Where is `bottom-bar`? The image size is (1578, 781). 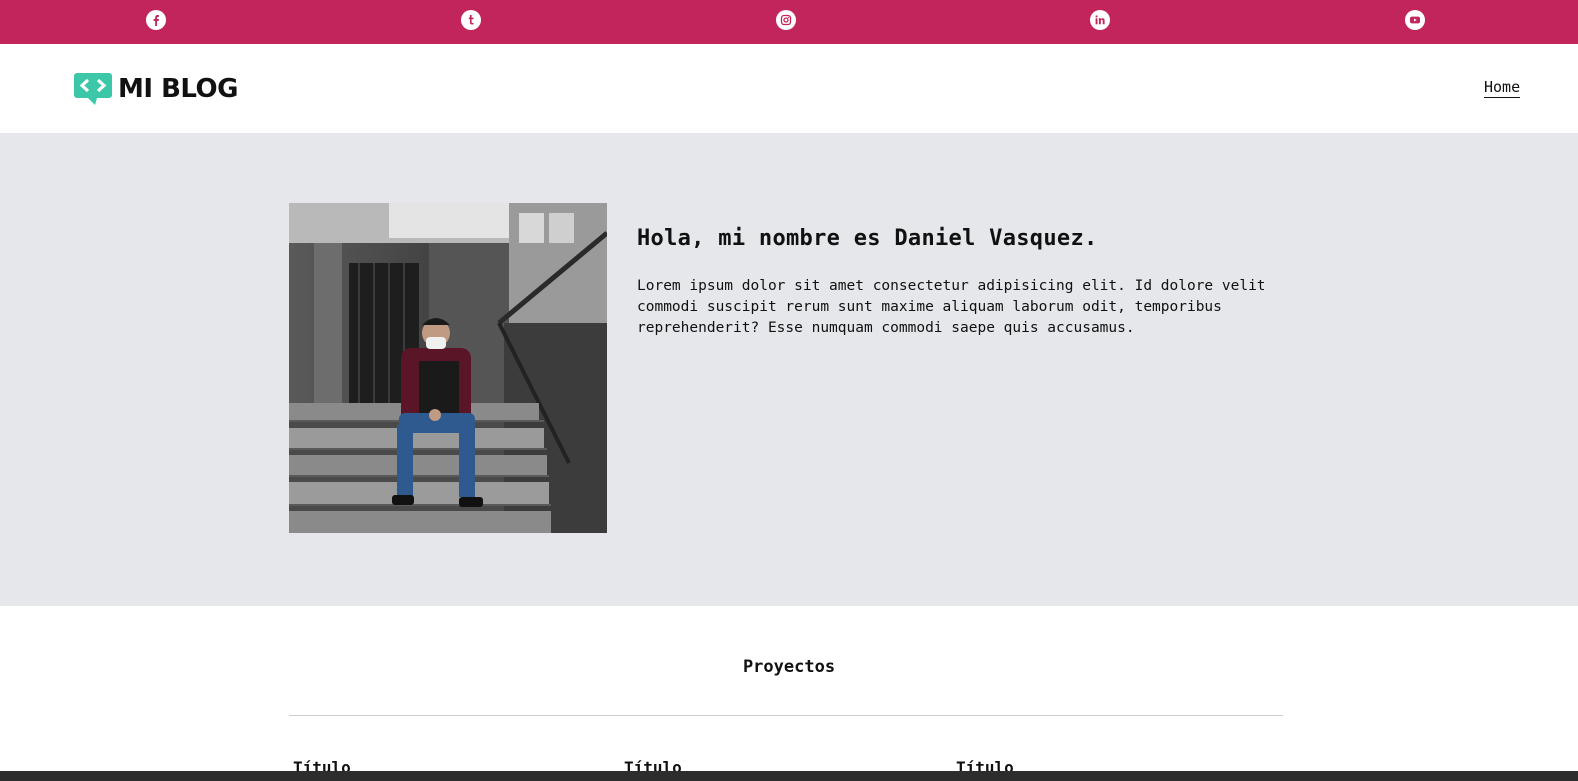
bottom-bar is located at coordinates (789, 776).